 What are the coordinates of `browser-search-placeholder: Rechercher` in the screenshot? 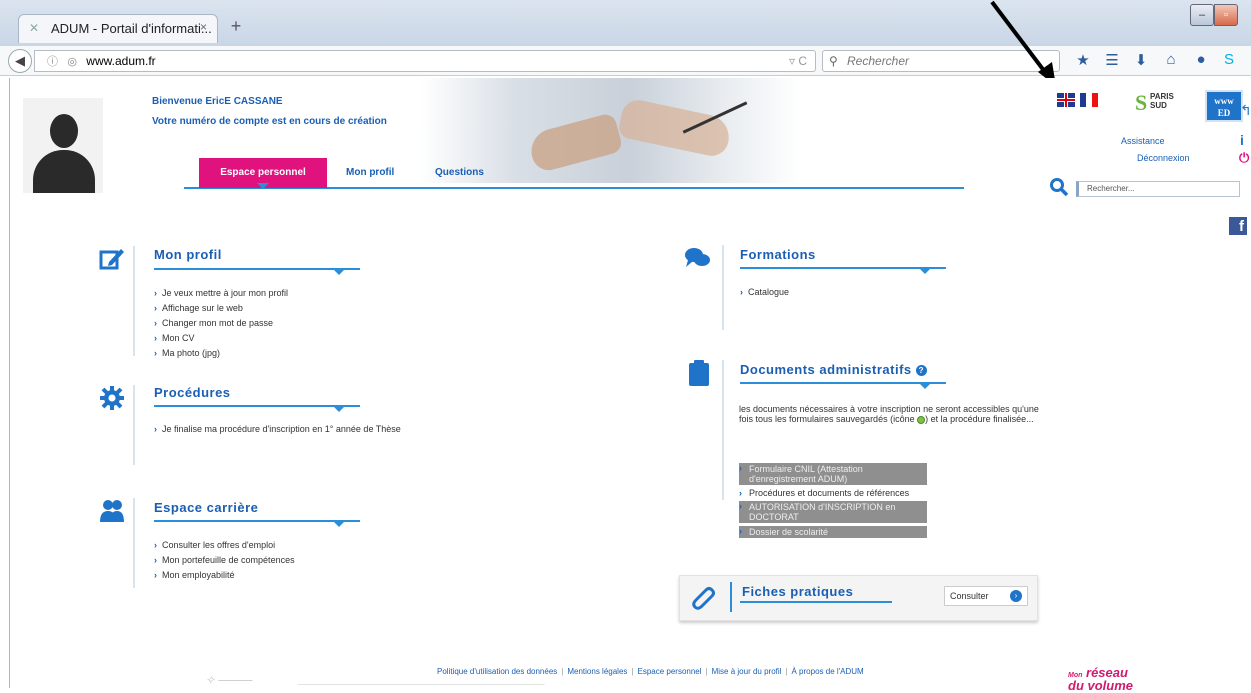 It's located at (878, 61).